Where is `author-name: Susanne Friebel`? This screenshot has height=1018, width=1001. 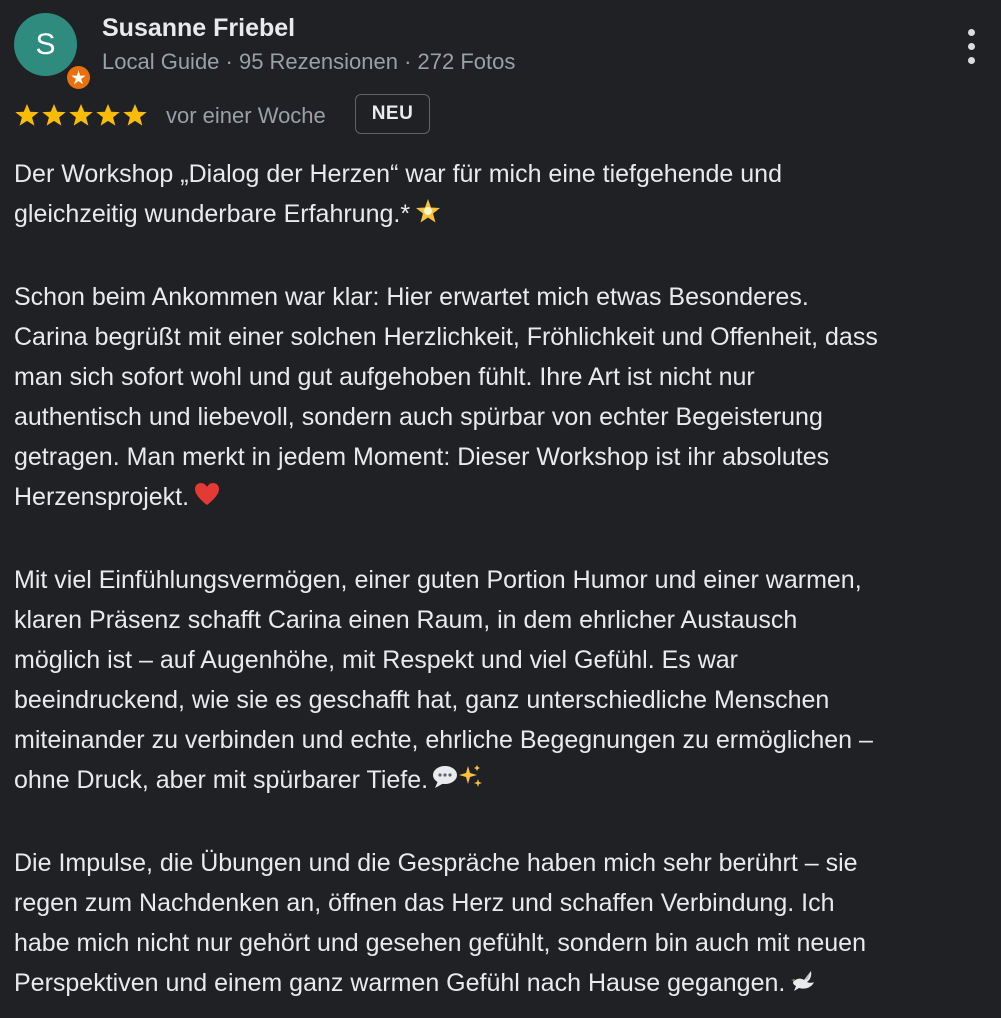 author-name: Susanne Friebel is located at coordinates (198, 28).